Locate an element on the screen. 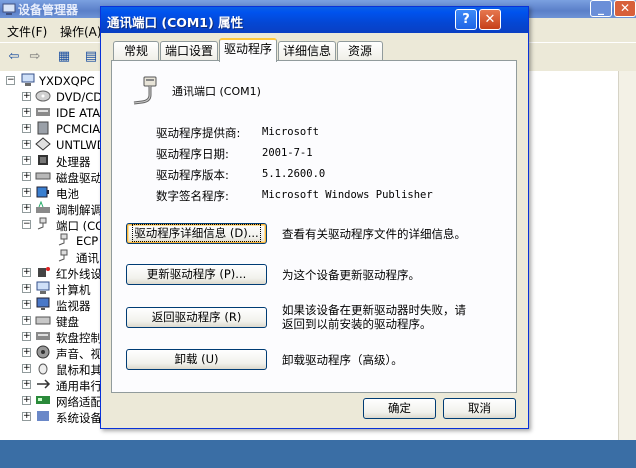 This screenshot has height=468, width=636. device-name: 通讯端口 (COM1) is located at coordinates (216, 91).